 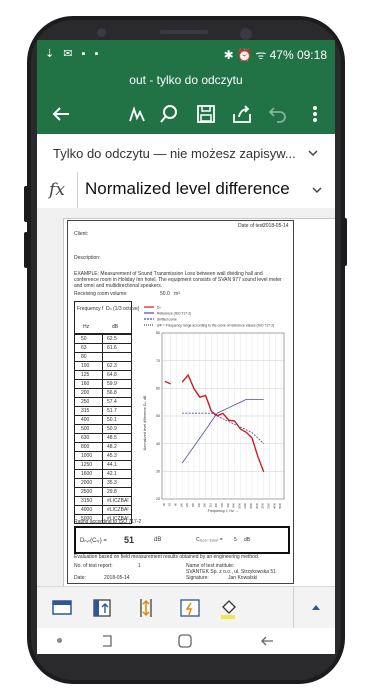 What do you see at coordinates (103, 428) in the screenshot?
I see `table-row: 500 50.9` at bounding box center [103, 428].